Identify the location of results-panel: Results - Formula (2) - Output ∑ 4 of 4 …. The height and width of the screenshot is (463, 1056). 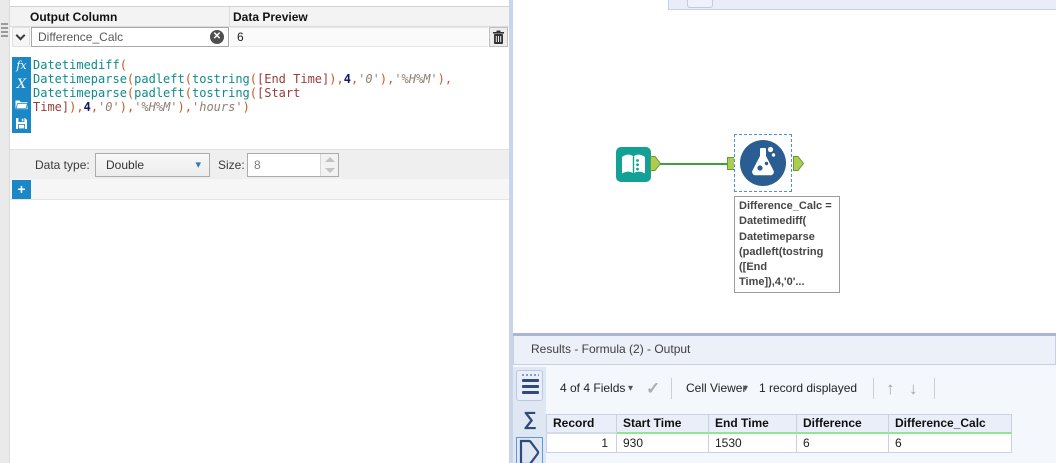
(784, 398).